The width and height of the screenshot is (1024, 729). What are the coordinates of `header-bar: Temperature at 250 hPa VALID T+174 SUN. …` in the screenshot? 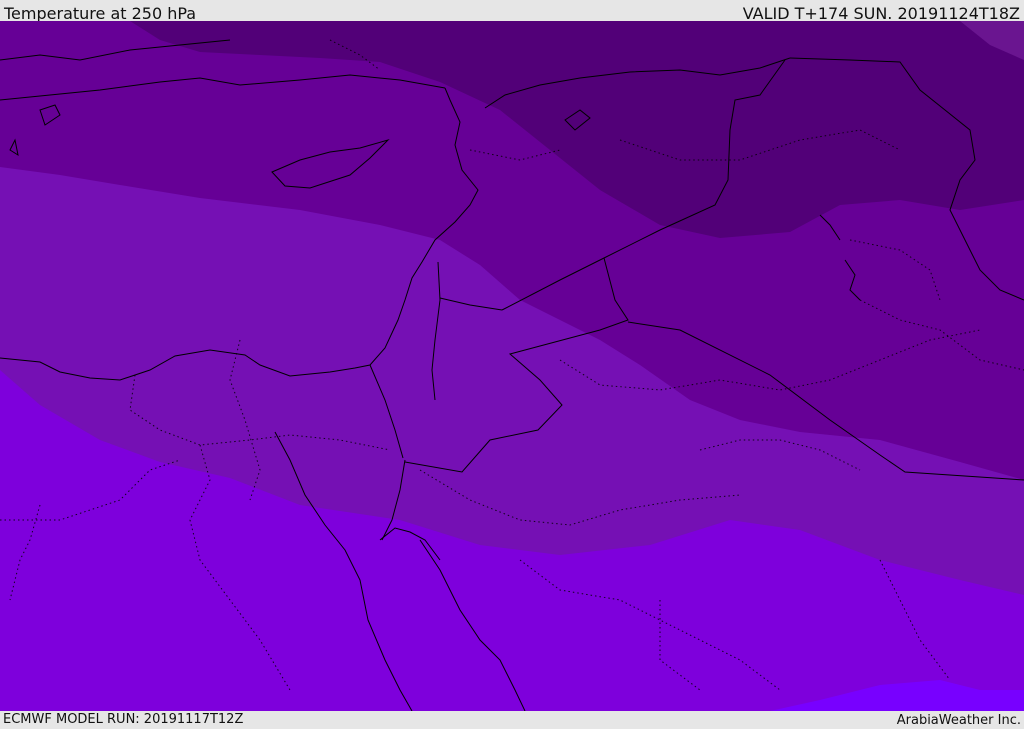 It's located at (512, 11).